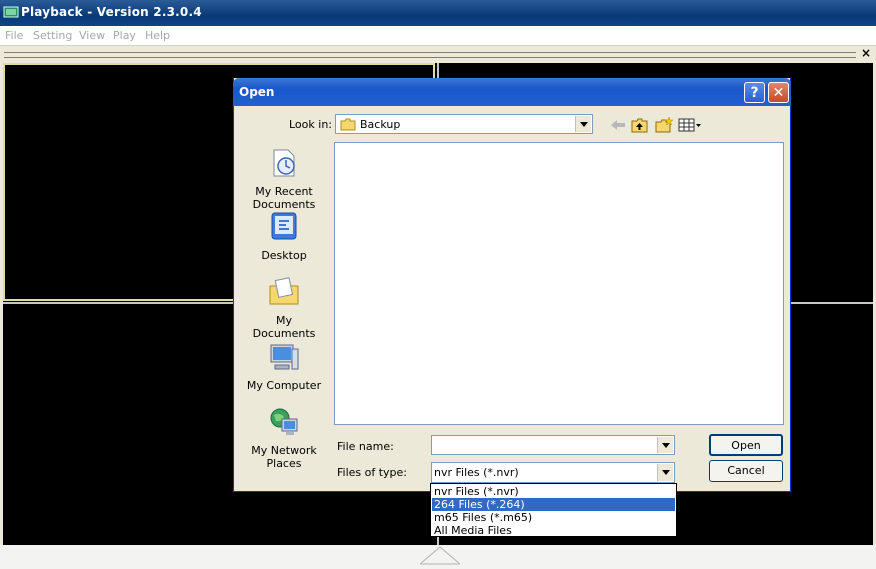 Image resolution: width=876 pixels, height=569 pixels. Describe the element at coordinates (284, 198) in the screenshot. I see `place-label-recent: My Recent Documents` at that location.